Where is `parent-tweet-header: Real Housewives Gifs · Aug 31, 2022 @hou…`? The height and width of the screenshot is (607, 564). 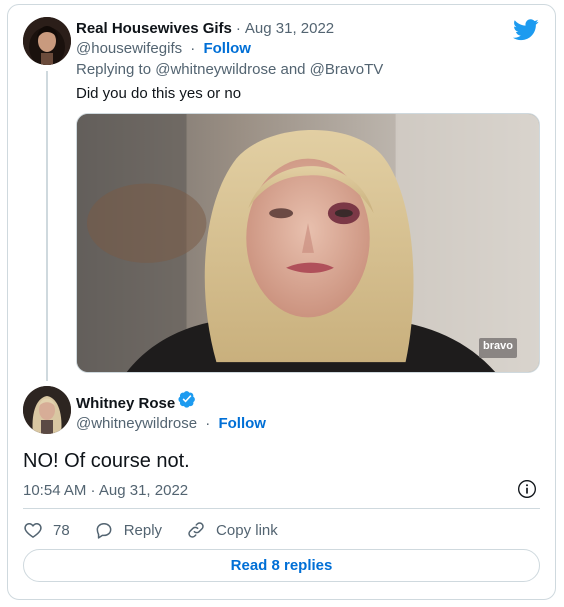
parent-tweet-header: Real Housewives Gifs · Aug 31, 2022 @hou… is located at coordinates (285, 39).